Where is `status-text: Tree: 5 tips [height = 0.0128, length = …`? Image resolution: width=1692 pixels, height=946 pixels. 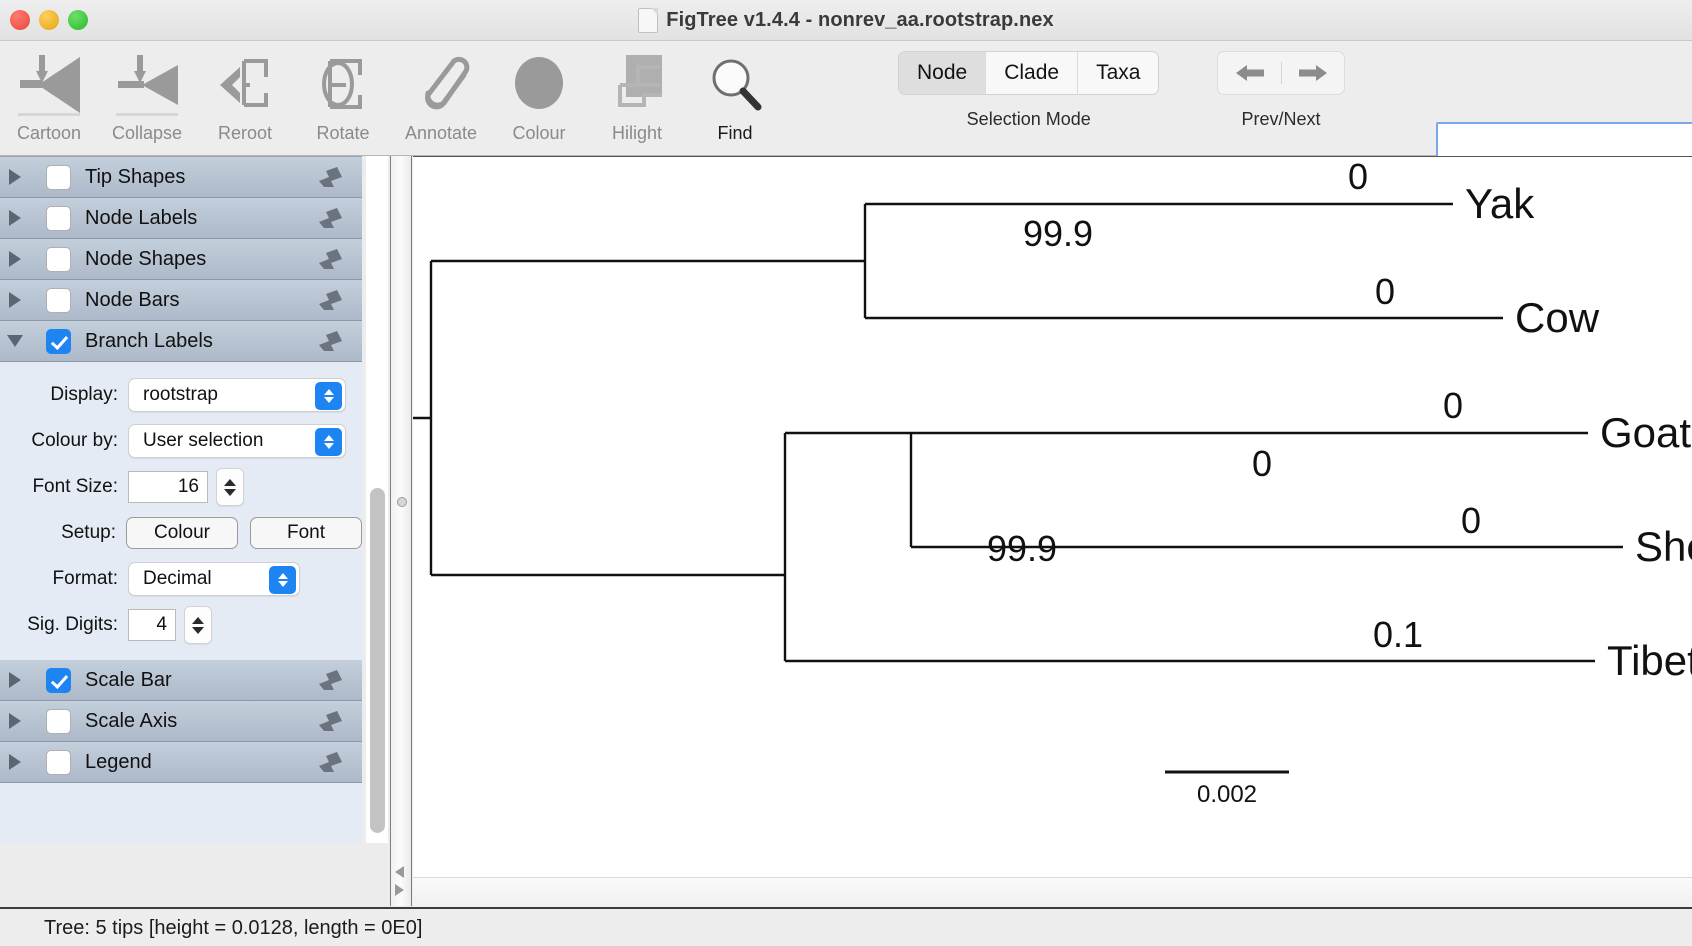 status-text: Tree: 5 tips [height = 0.0128, length = … is located at coordinates (233, 928).